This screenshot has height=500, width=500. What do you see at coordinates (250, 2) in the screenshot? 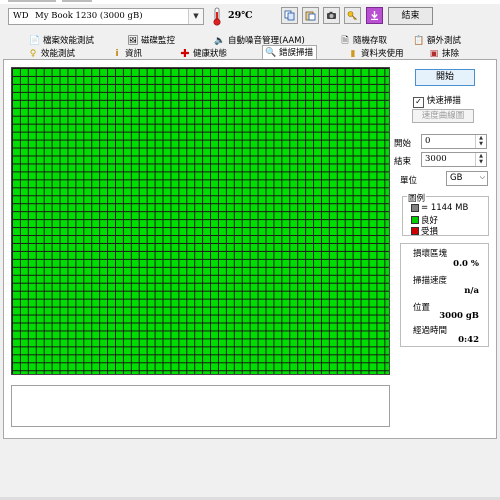
I see `title-bar` at bounding box center [250, 2].